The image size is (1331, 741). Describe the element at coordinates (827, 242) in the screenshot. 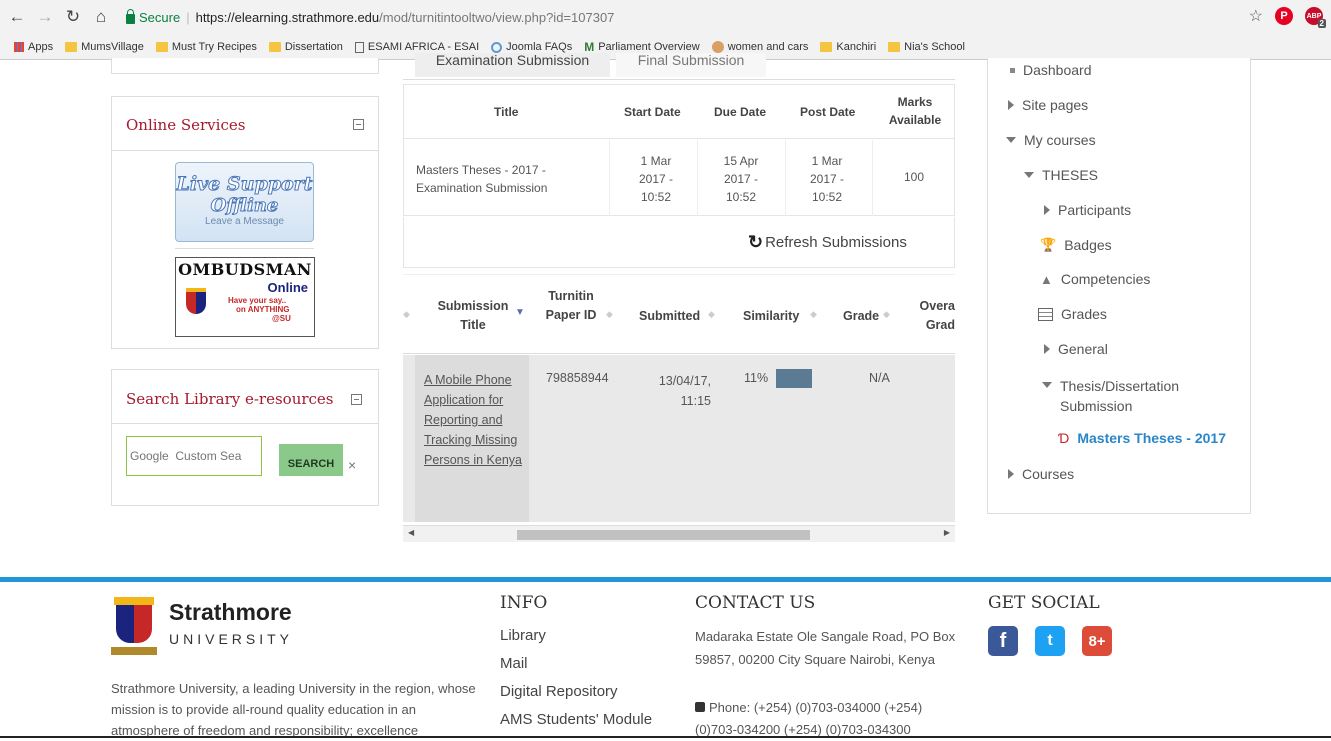

I see `refresh-submissions-button: ↻ Refresh Submissions` at that location.